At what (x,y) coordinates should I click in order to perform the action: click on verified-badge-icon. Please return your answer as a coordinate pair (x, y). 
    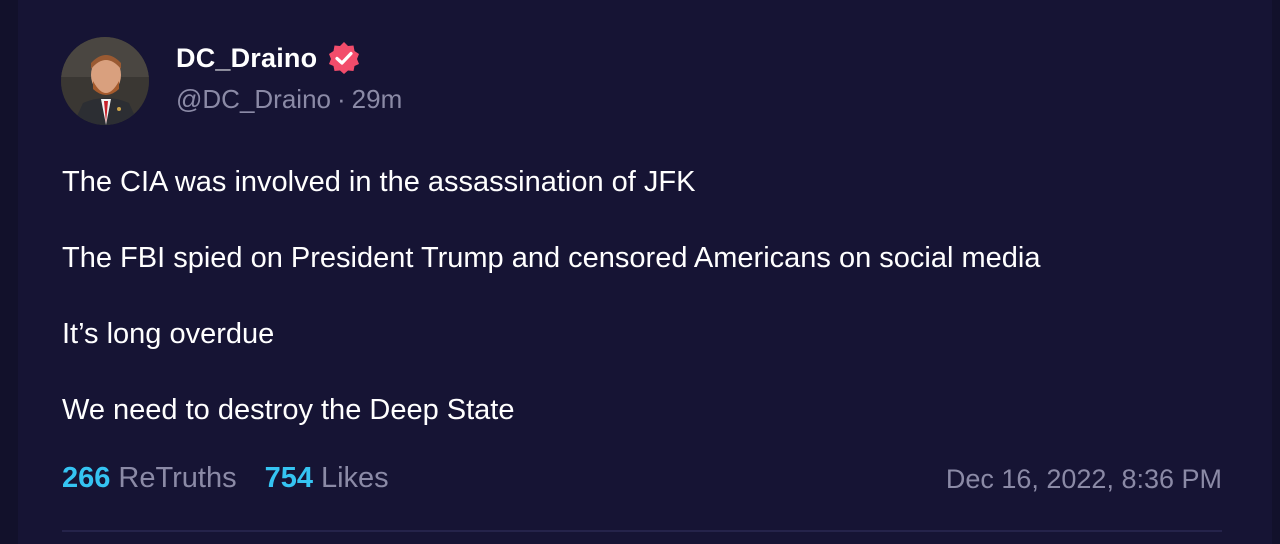
    Looking at the image, I should click on (344, 58).